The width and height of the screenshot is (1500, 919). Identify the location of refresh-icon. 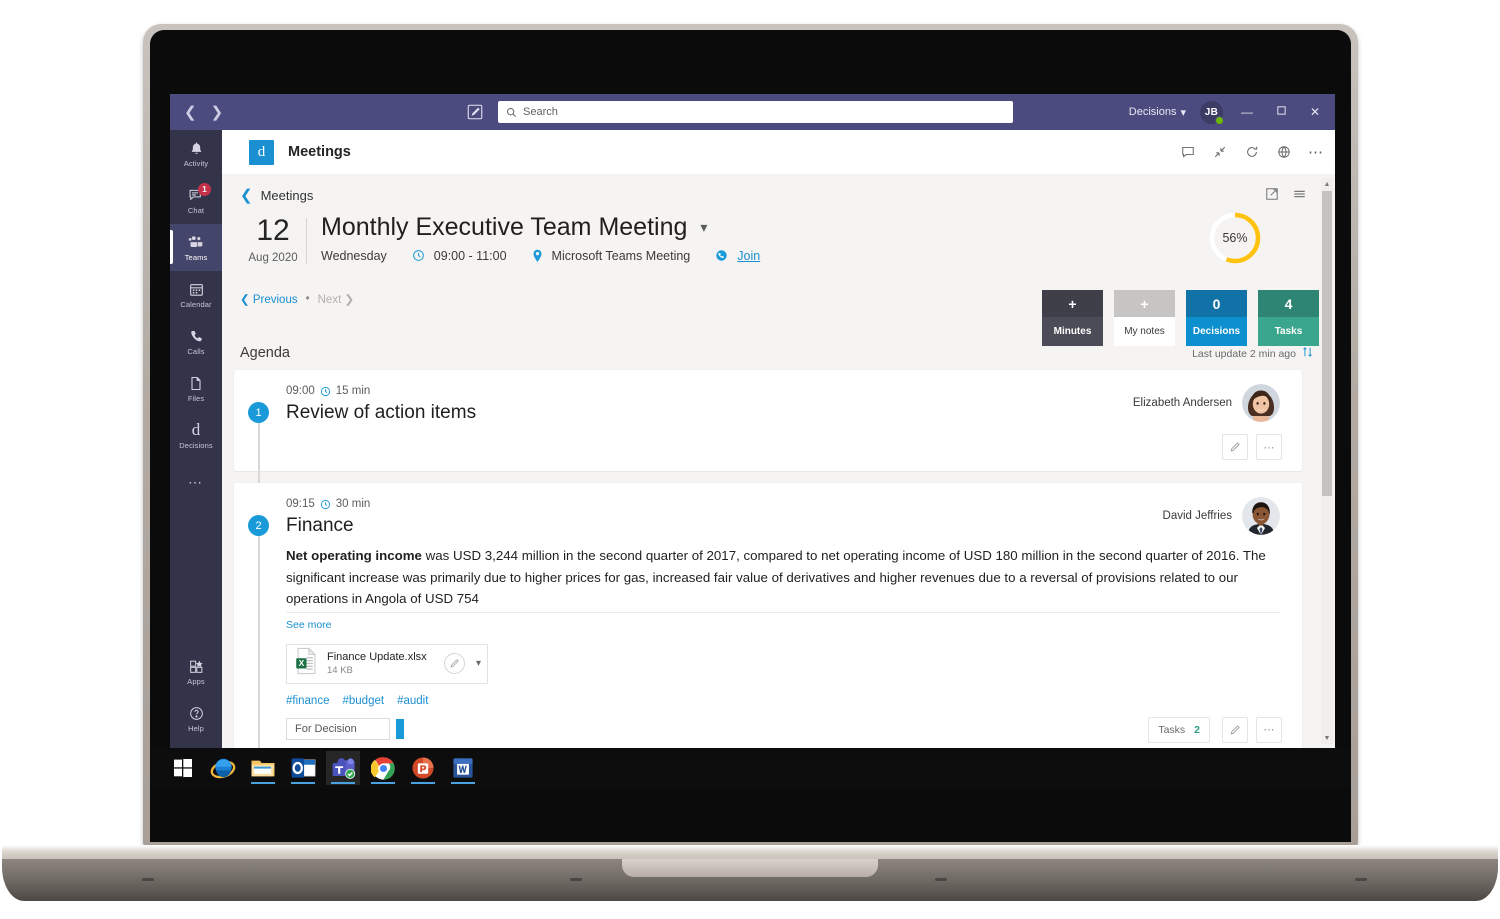
(1251, 152).